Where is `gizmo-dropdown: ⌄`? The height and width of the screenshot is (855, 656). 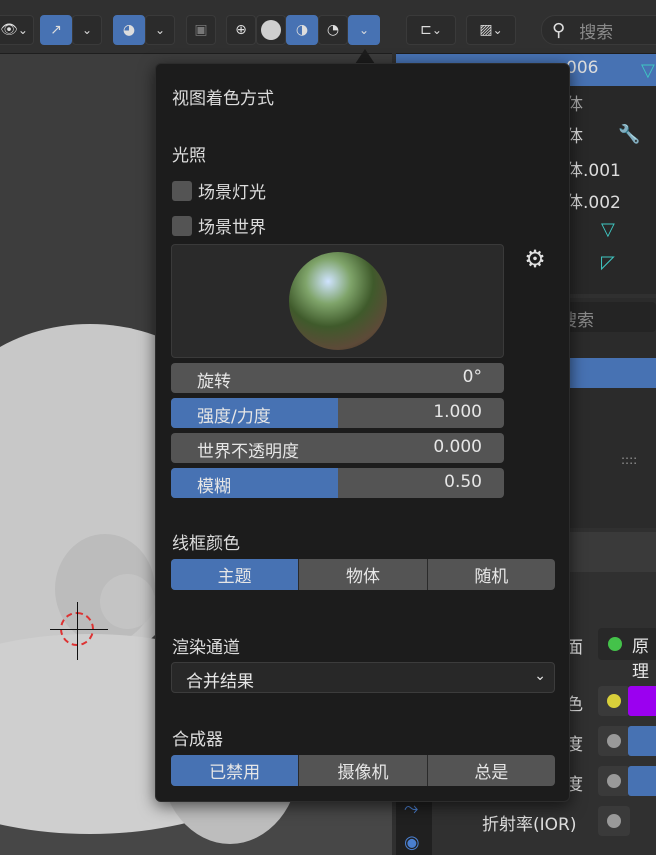
gizmo-dropdown: ⌄ is located at coordinates (87, 30).